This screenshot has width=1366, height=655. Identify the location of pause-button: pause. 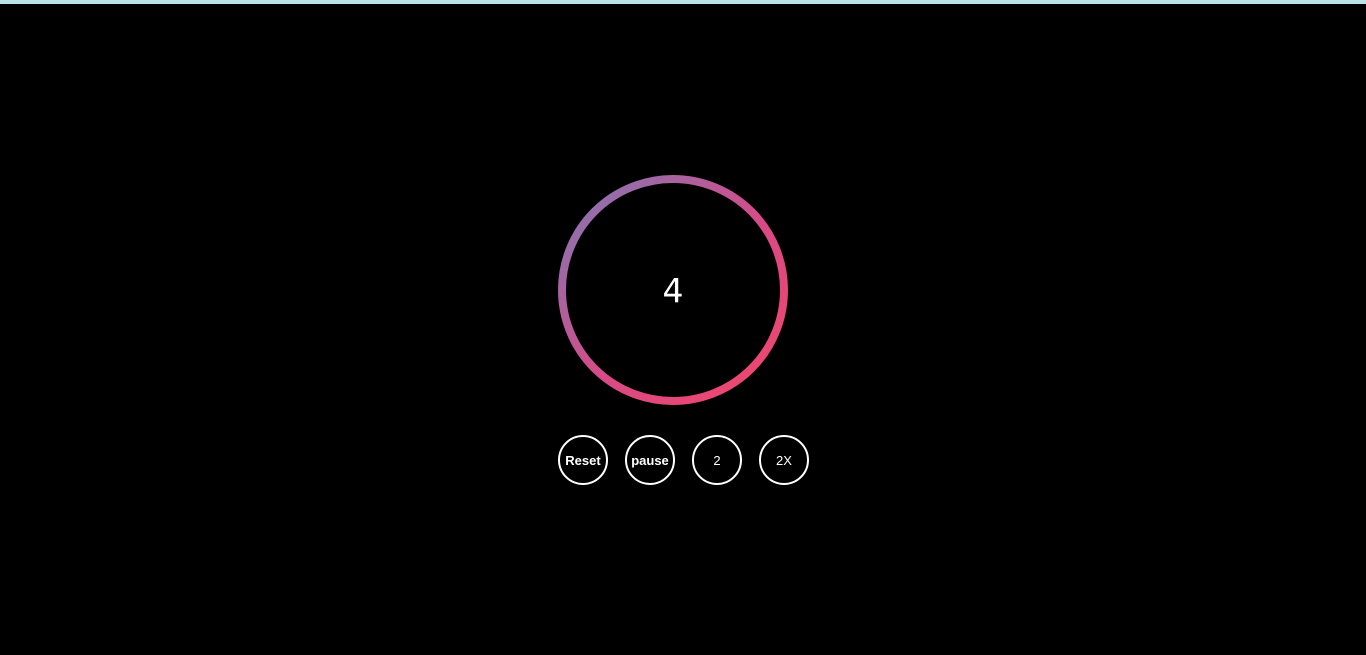
(650, 460).